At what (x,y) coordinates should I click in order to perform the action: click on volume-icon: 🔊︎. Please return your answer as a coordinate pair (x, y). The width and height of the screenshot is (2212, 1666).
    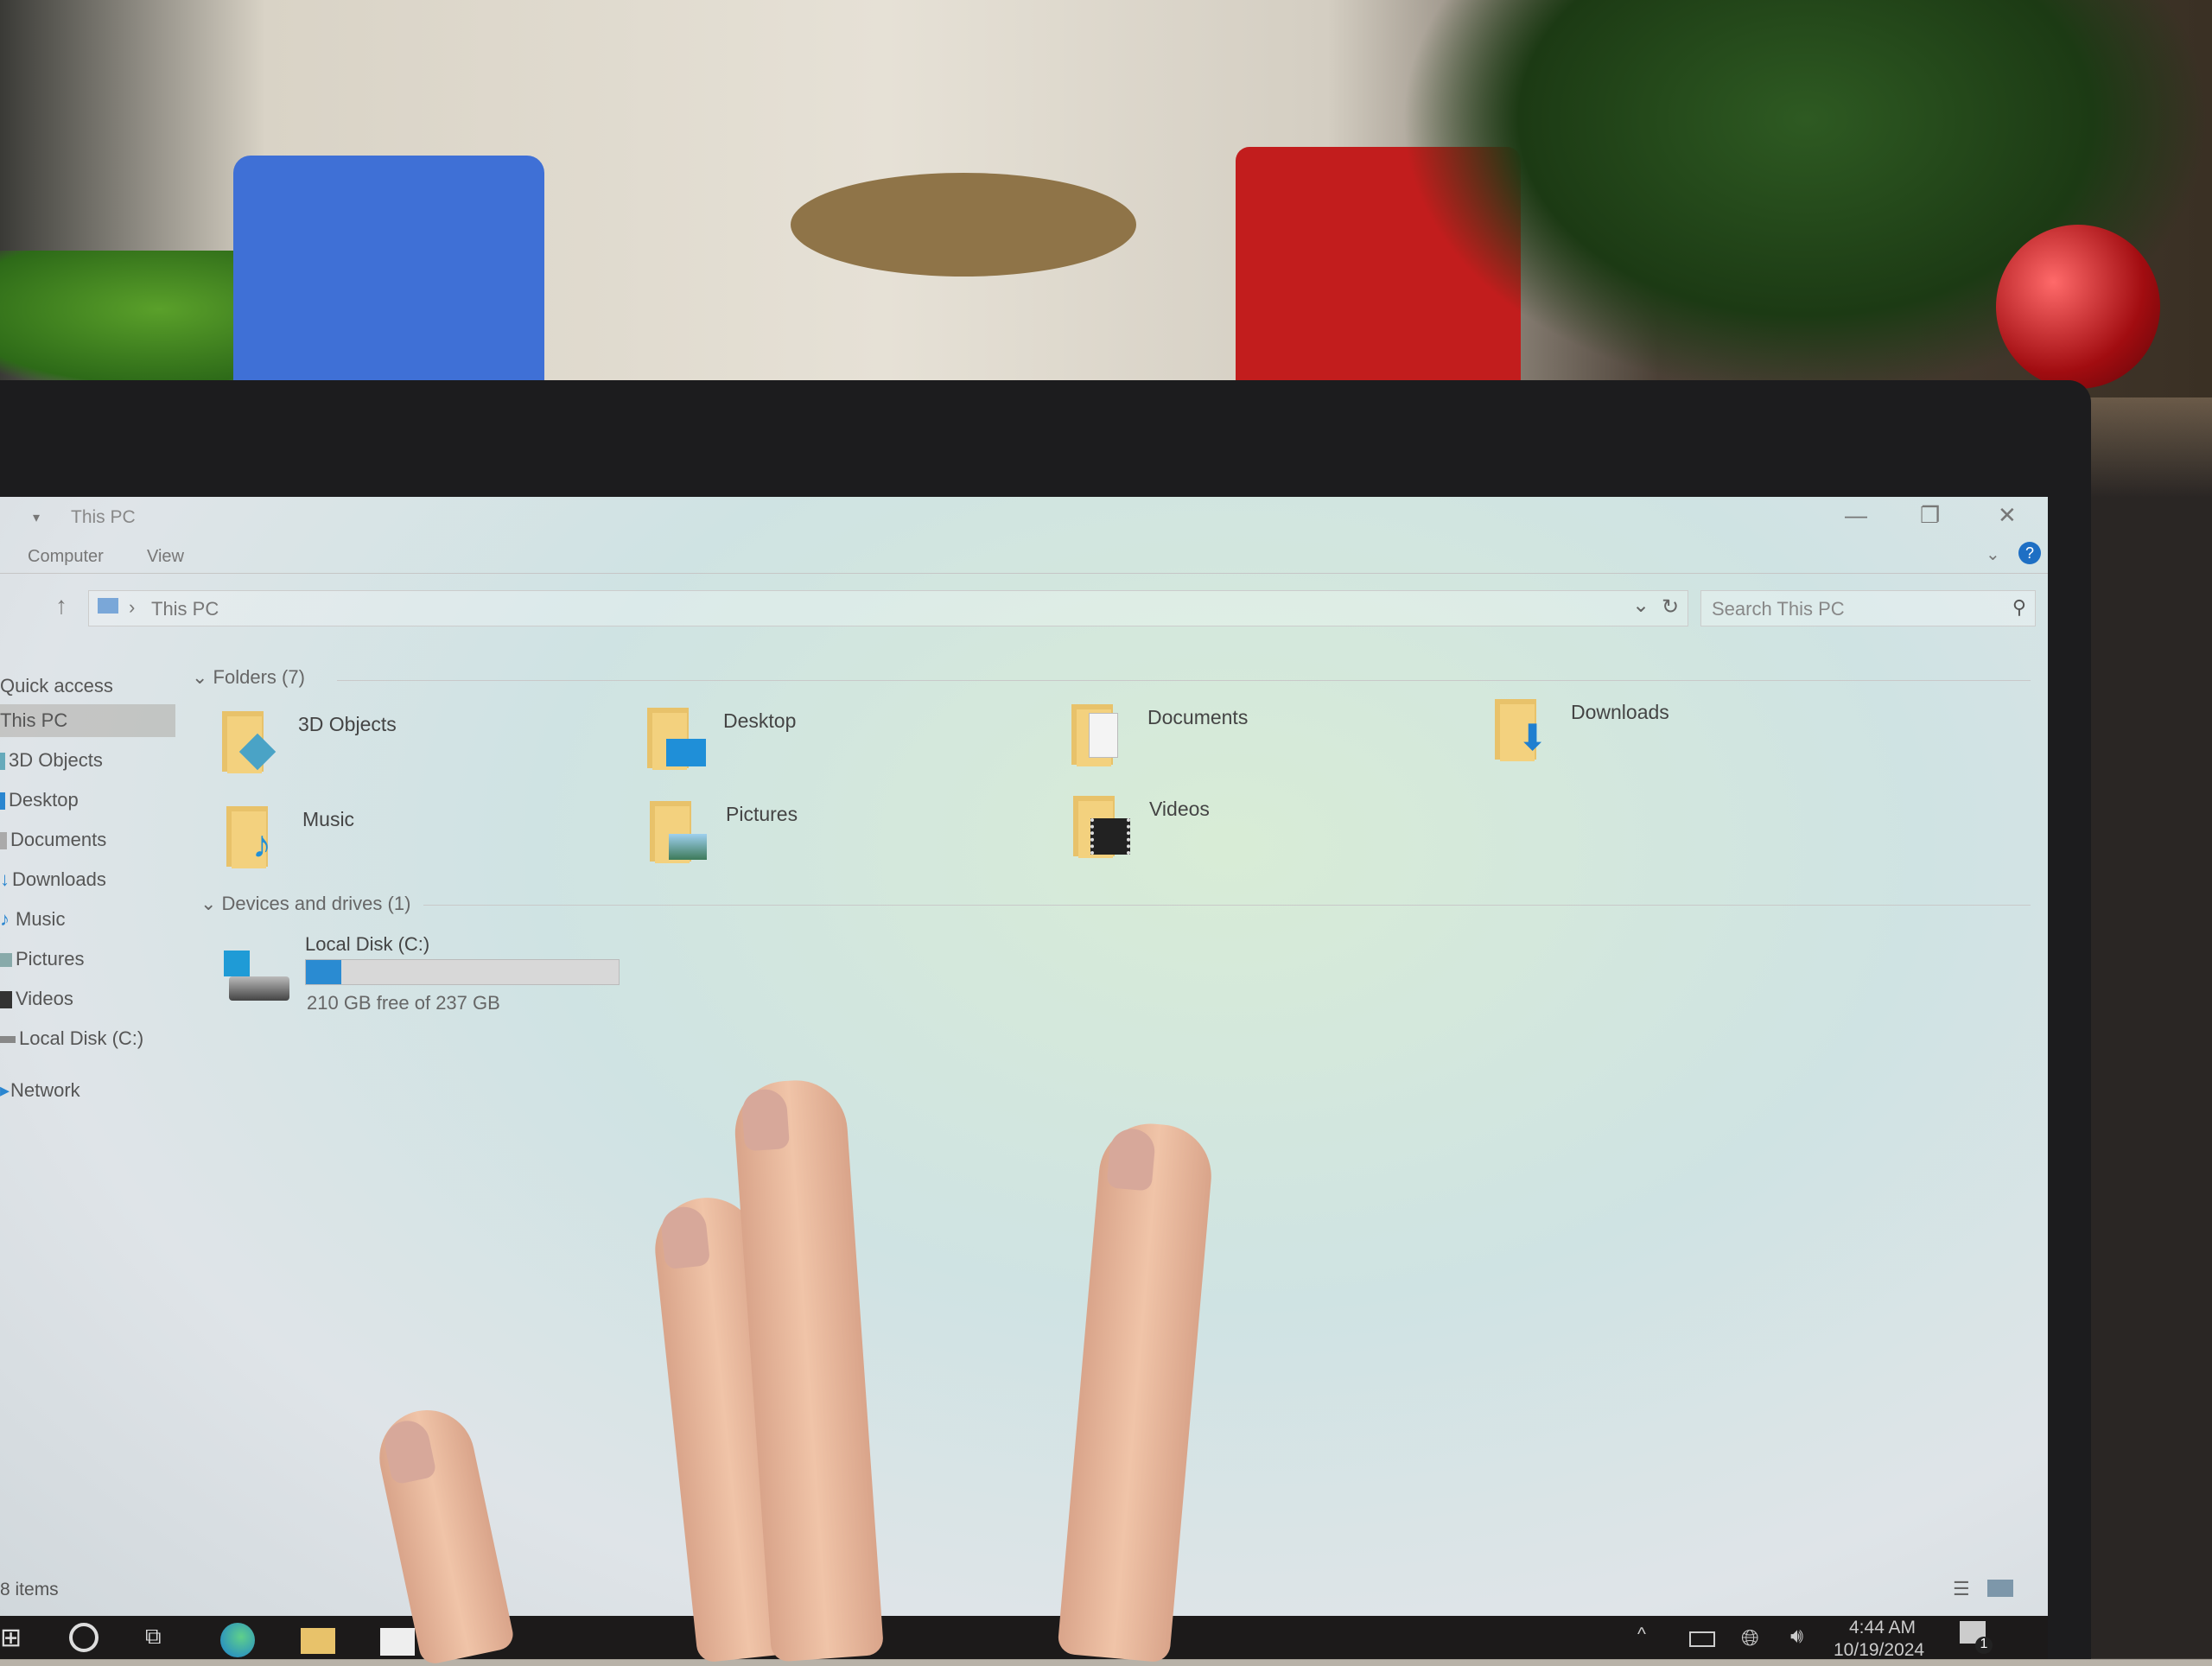
    Looking at the image, I should click on (1796, 1637).